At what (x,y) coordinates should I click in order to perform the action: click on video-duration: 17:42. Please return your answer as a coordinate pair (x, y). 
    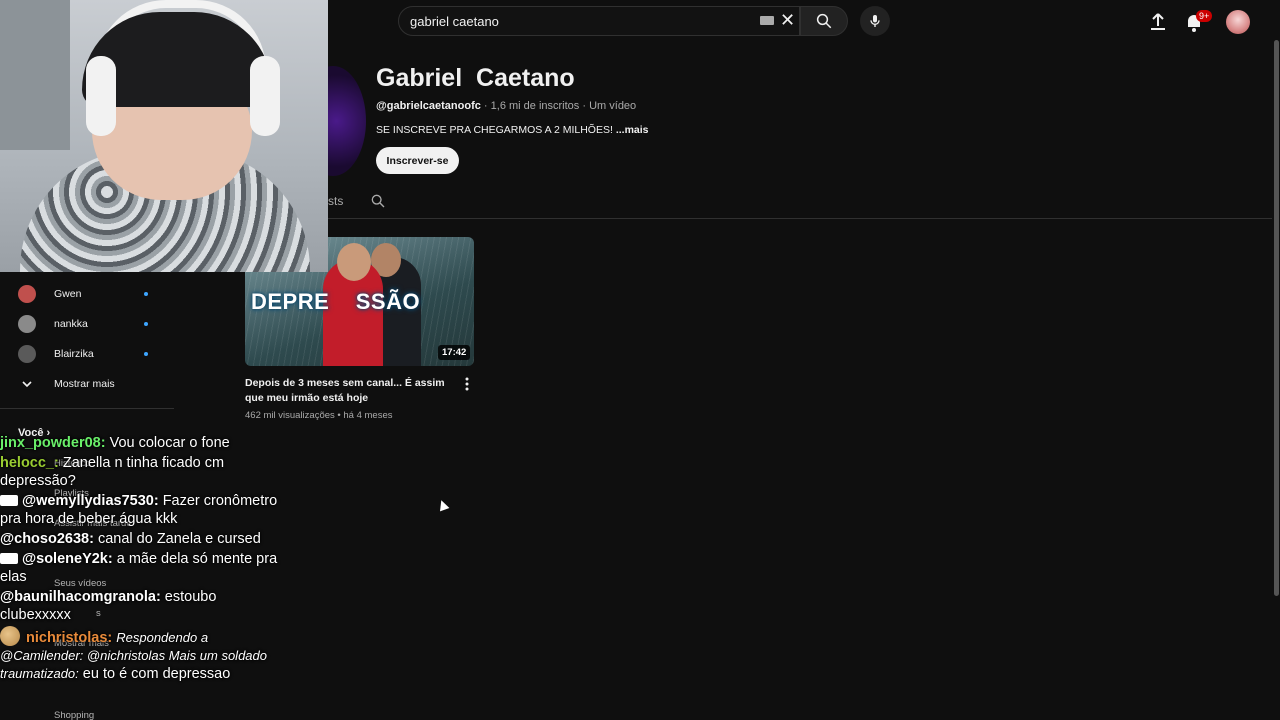
    Looking at the image, I should click on (454, 352).